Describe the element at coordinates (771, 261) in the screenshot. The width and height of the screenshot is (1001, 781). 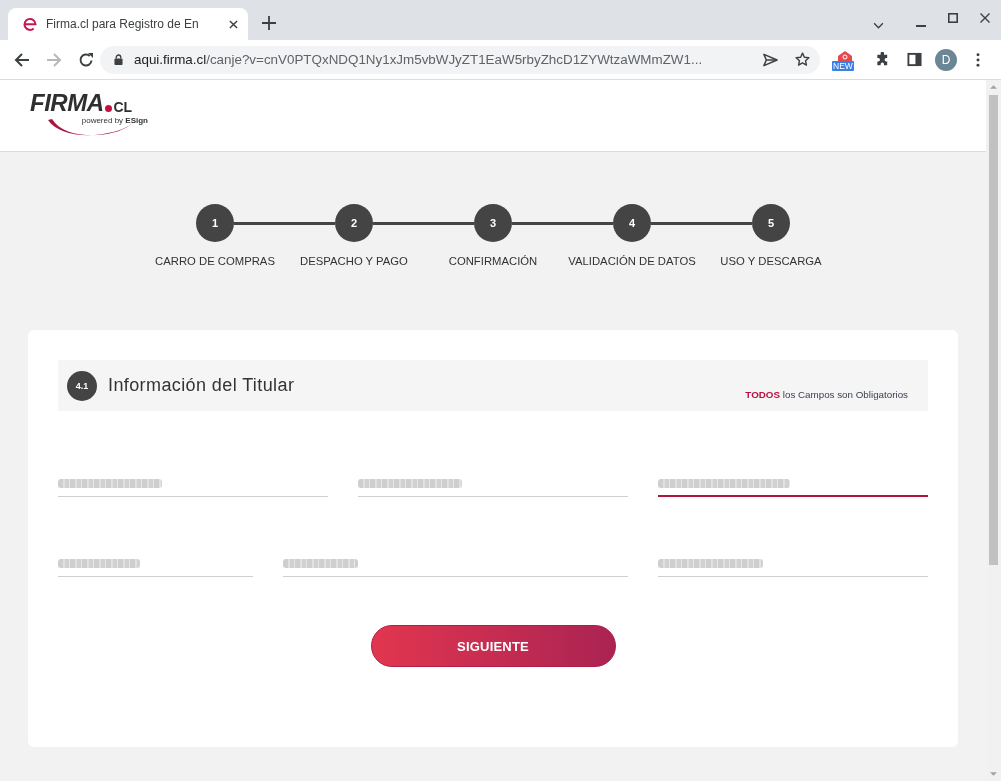
I see `step-label: USO Y DESCARGA` at that location.